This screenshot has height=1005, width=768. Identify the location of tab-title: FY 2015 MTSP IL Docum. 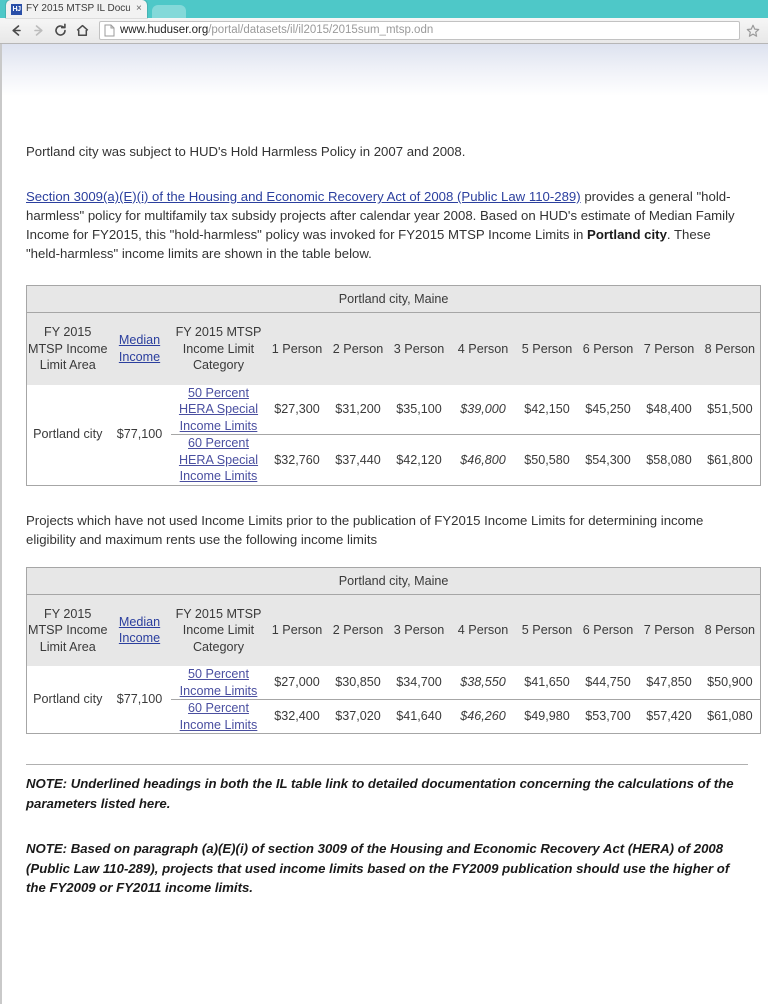
(78, 8).